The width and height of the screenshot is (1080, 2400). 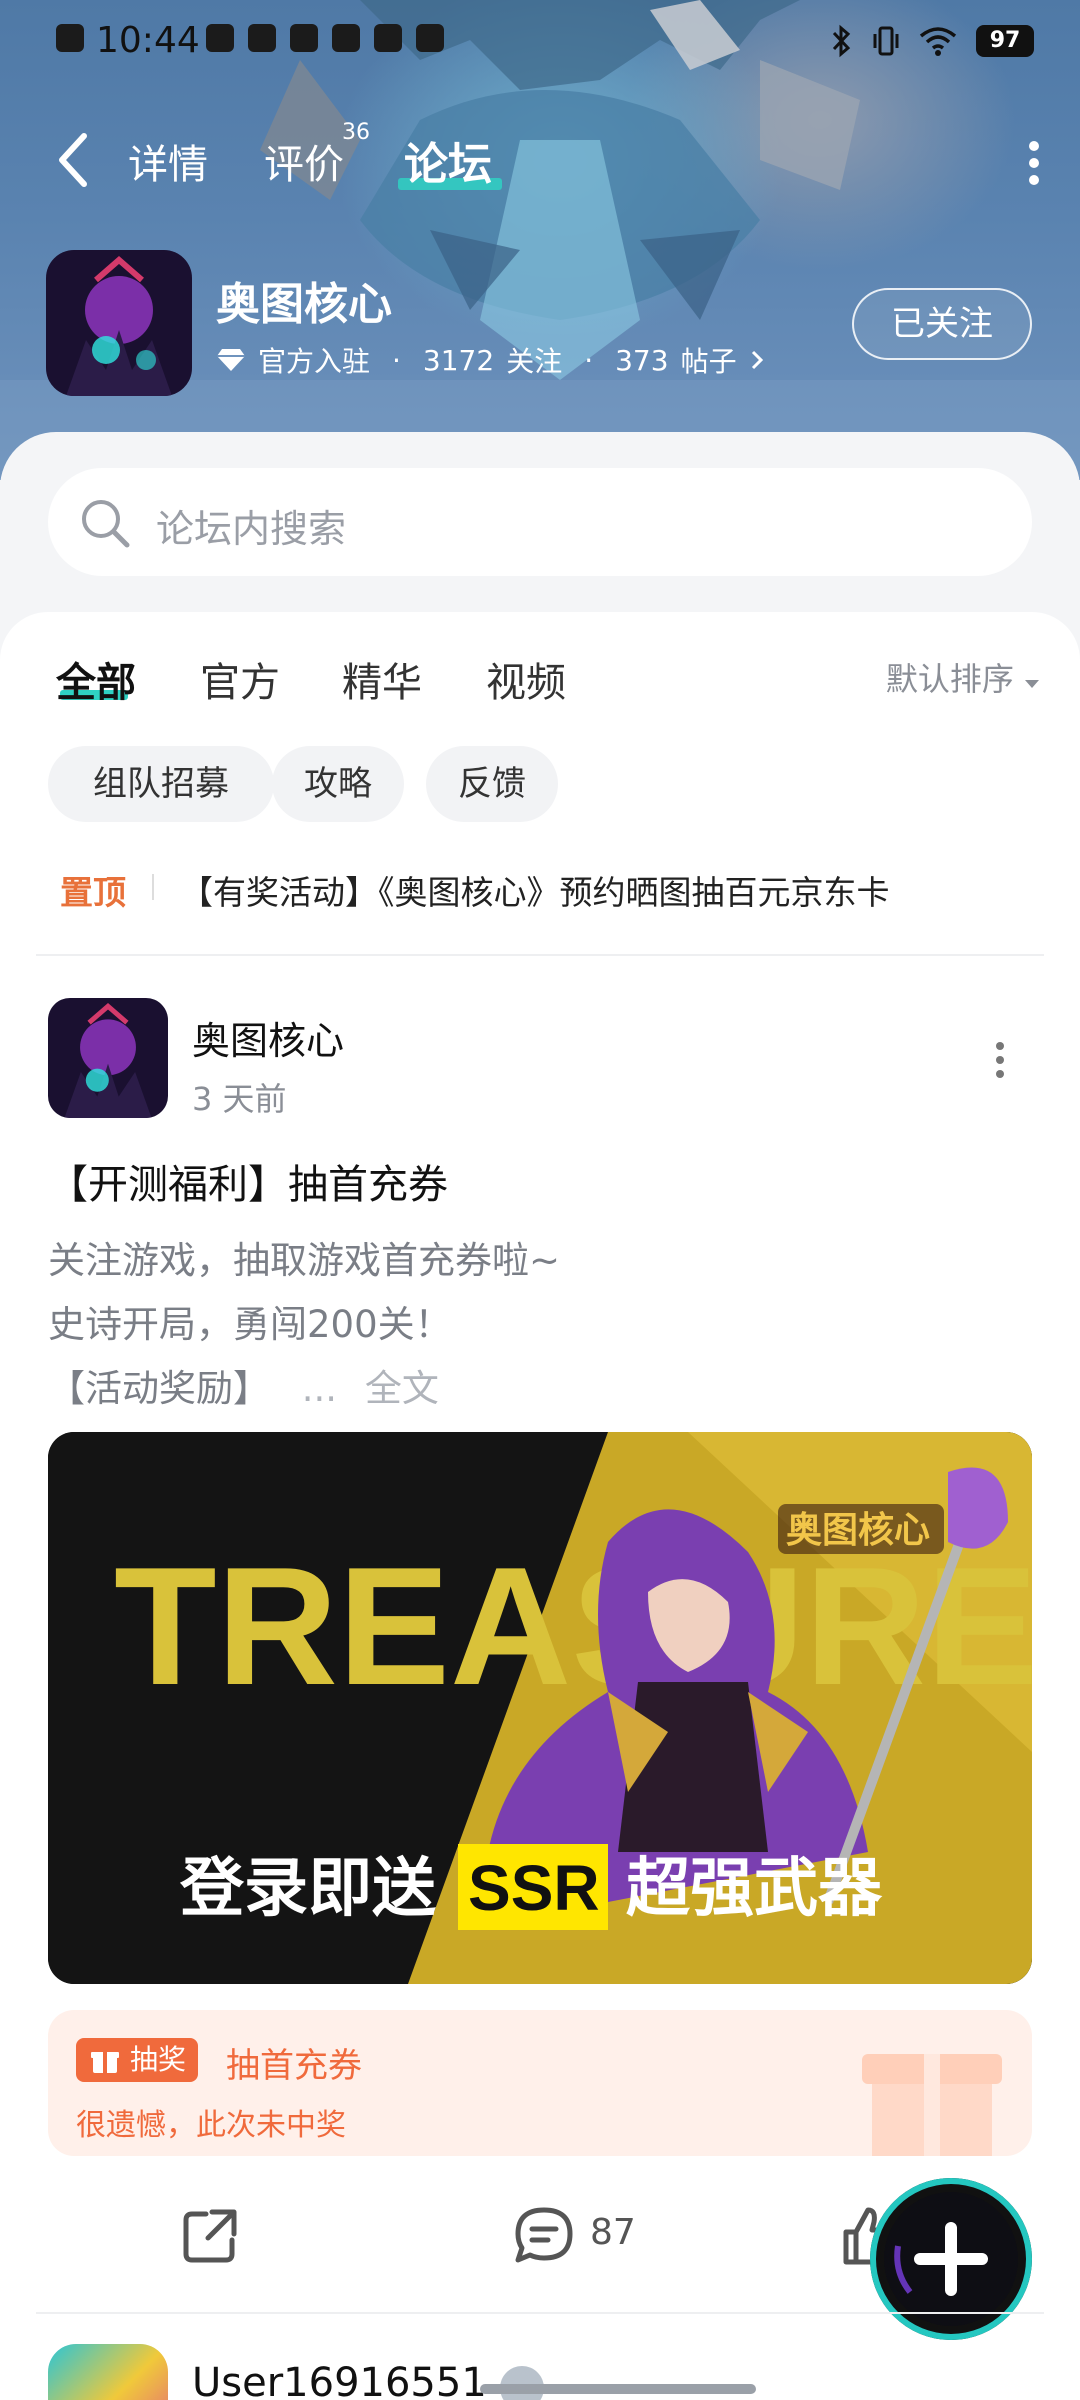 I want to click on status-right: 97, so click(x=931, y=41).